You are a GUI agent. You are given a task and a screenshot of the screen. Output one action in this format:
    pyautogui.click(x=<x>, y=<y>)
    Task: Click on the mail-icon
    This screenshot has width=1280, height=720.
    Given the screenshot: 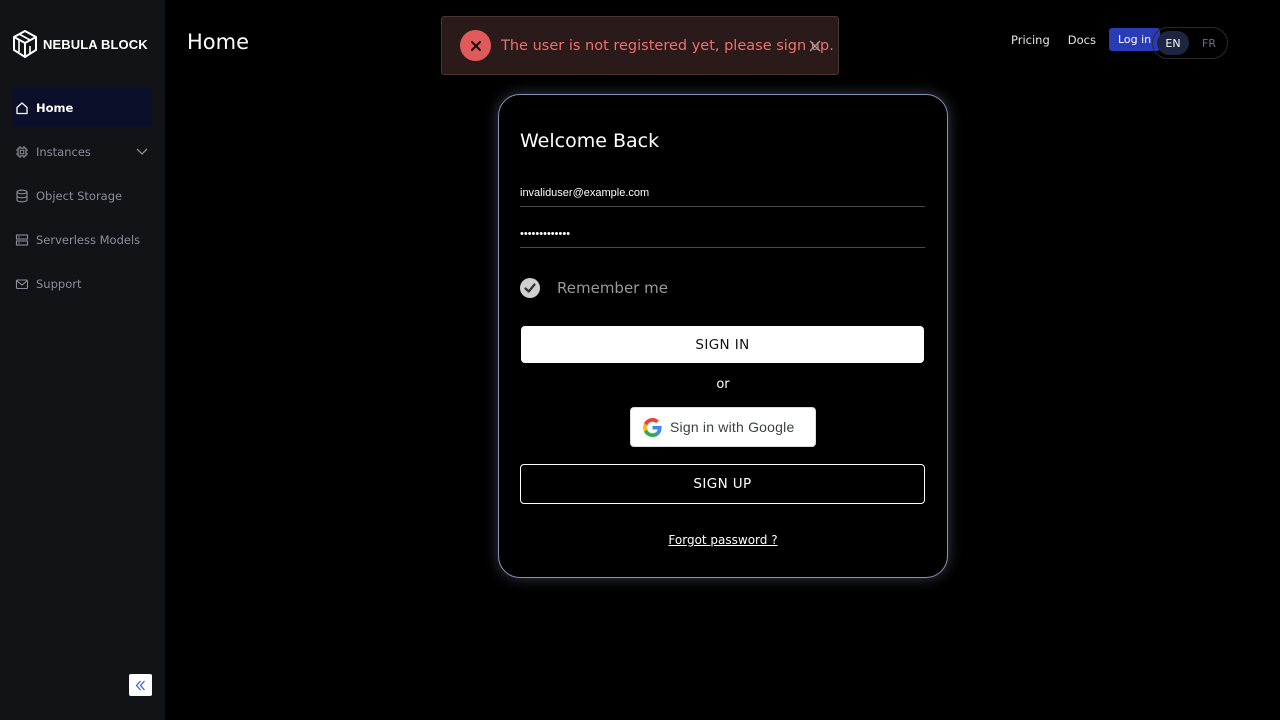 What is the action you would take?
    pyautogui.click(x=22, y=284)
    